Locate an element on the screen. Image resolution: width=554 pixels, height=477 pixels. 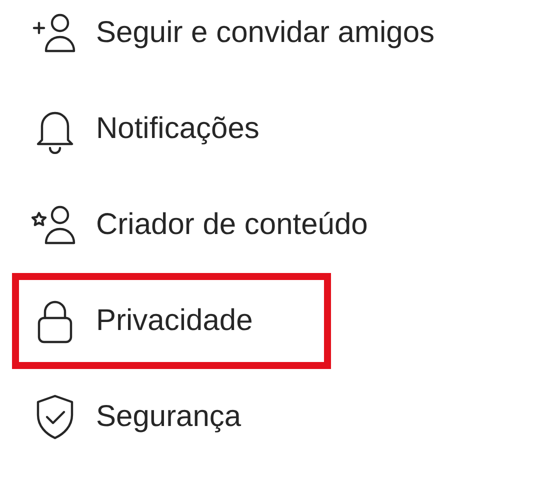
menu-item: Notificações is located at coordinates (145, 129).